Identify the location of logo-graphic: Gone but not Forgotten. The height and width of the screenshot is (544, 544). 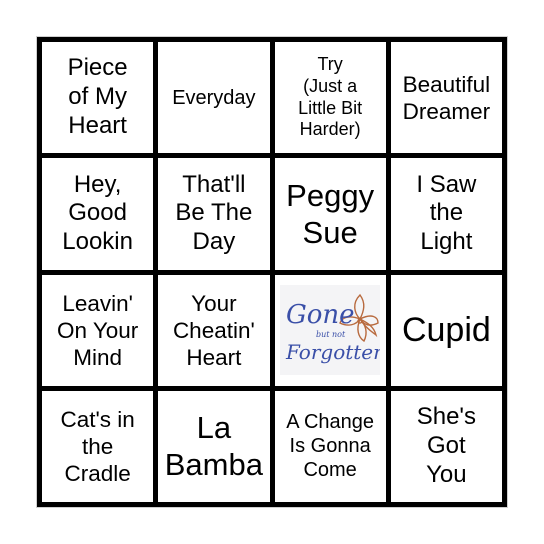
(330, 330).